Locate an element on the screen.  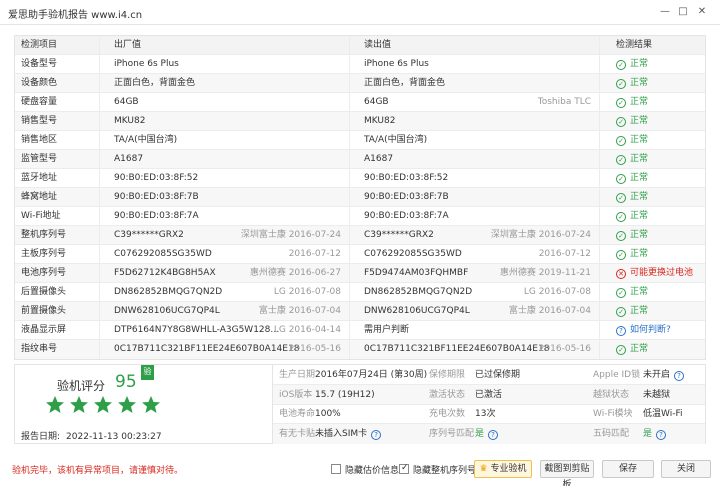
hide-price-checkbox is located at coordinates (336, 469).